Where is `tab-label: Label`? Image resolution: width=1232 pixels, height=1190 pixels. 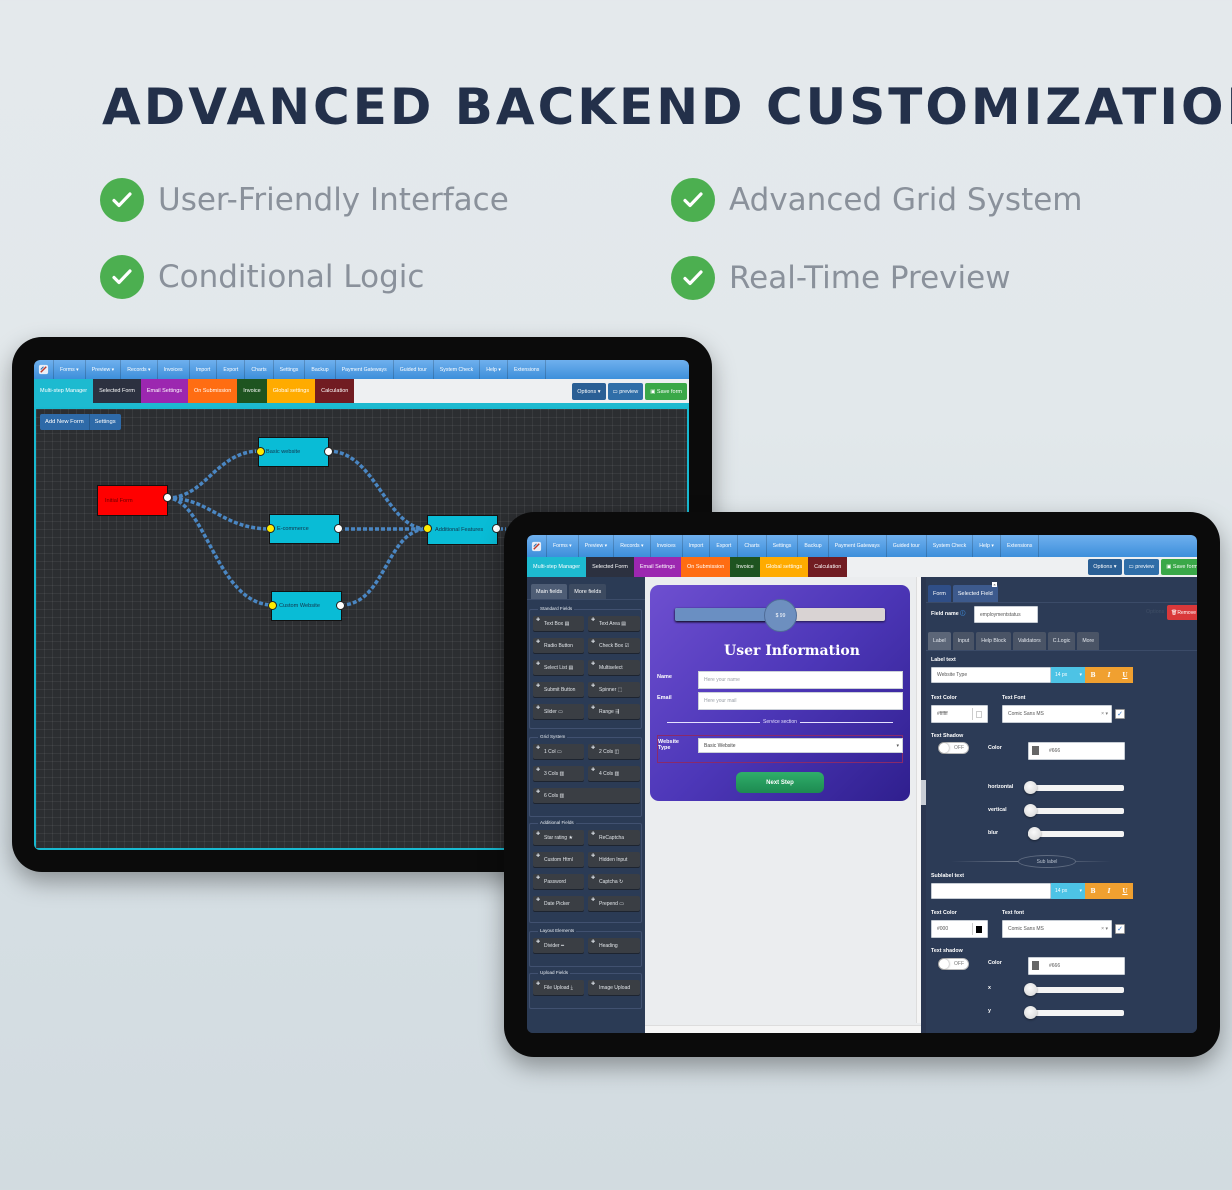
tab-label: Label is located at coordinates (939, 641).